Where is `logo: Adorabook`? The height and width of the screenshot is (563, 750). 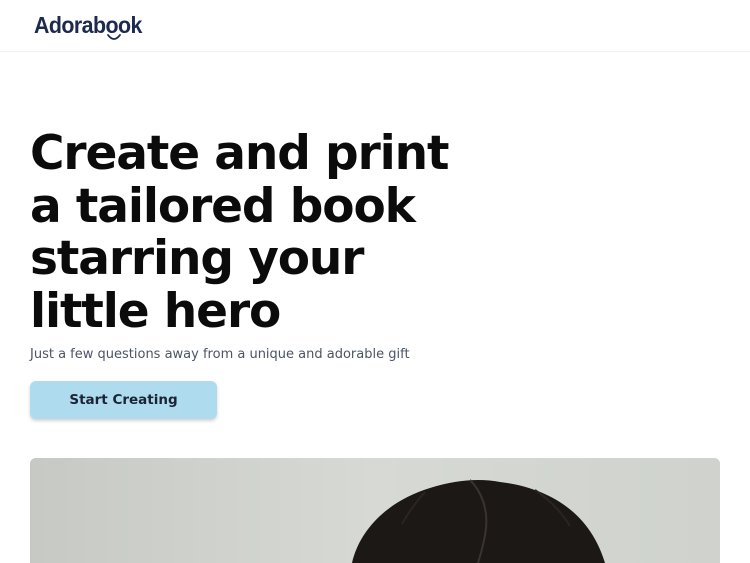 logo: Adorabook is located at coordinates (88, 25).